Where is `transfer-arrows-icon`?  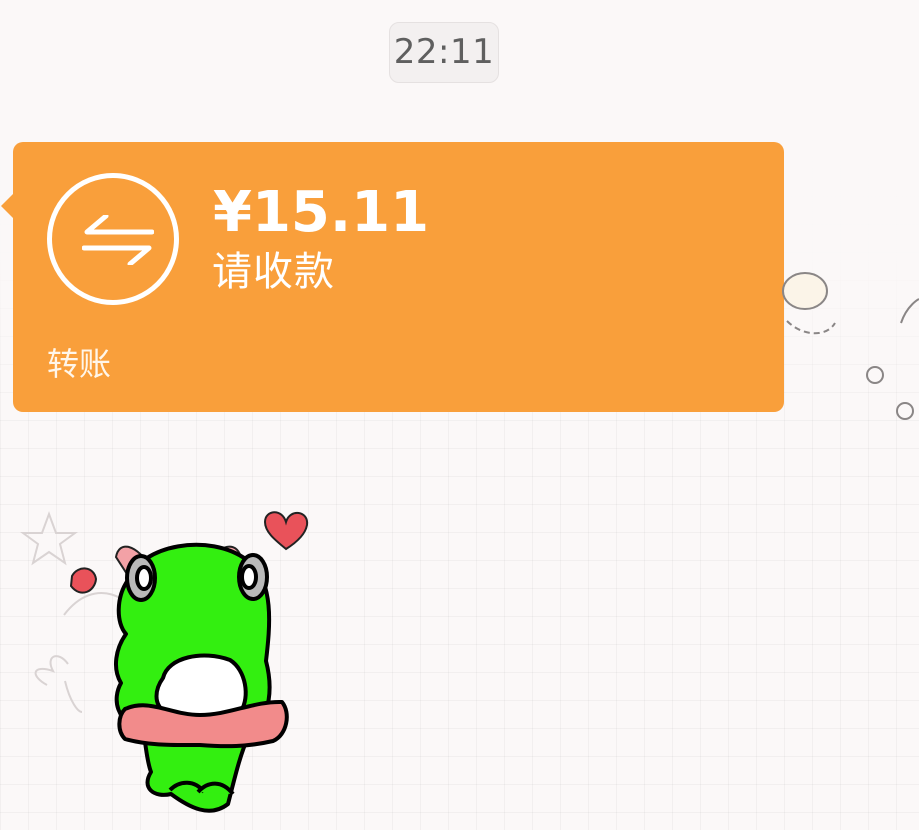
transfer-arrows-icon is located at coordinates (113, 239).